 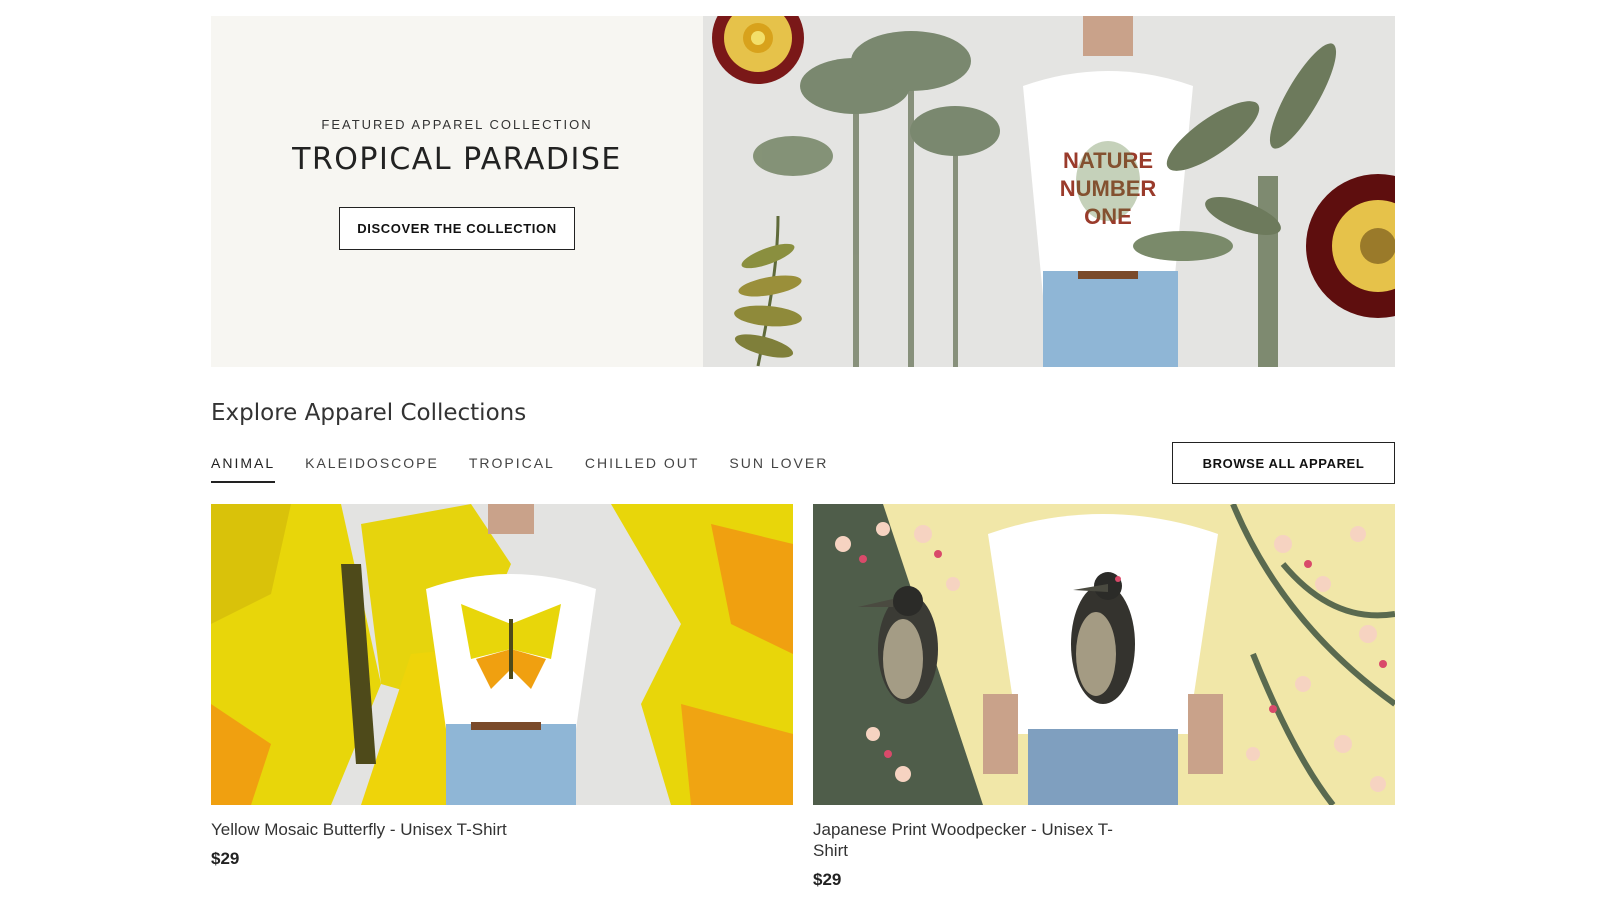 What do you see at coordinates (778, 469) in the screenshot?
I see `tab-sun-lover: SUN LOVER` at bounding box center [778, 469].